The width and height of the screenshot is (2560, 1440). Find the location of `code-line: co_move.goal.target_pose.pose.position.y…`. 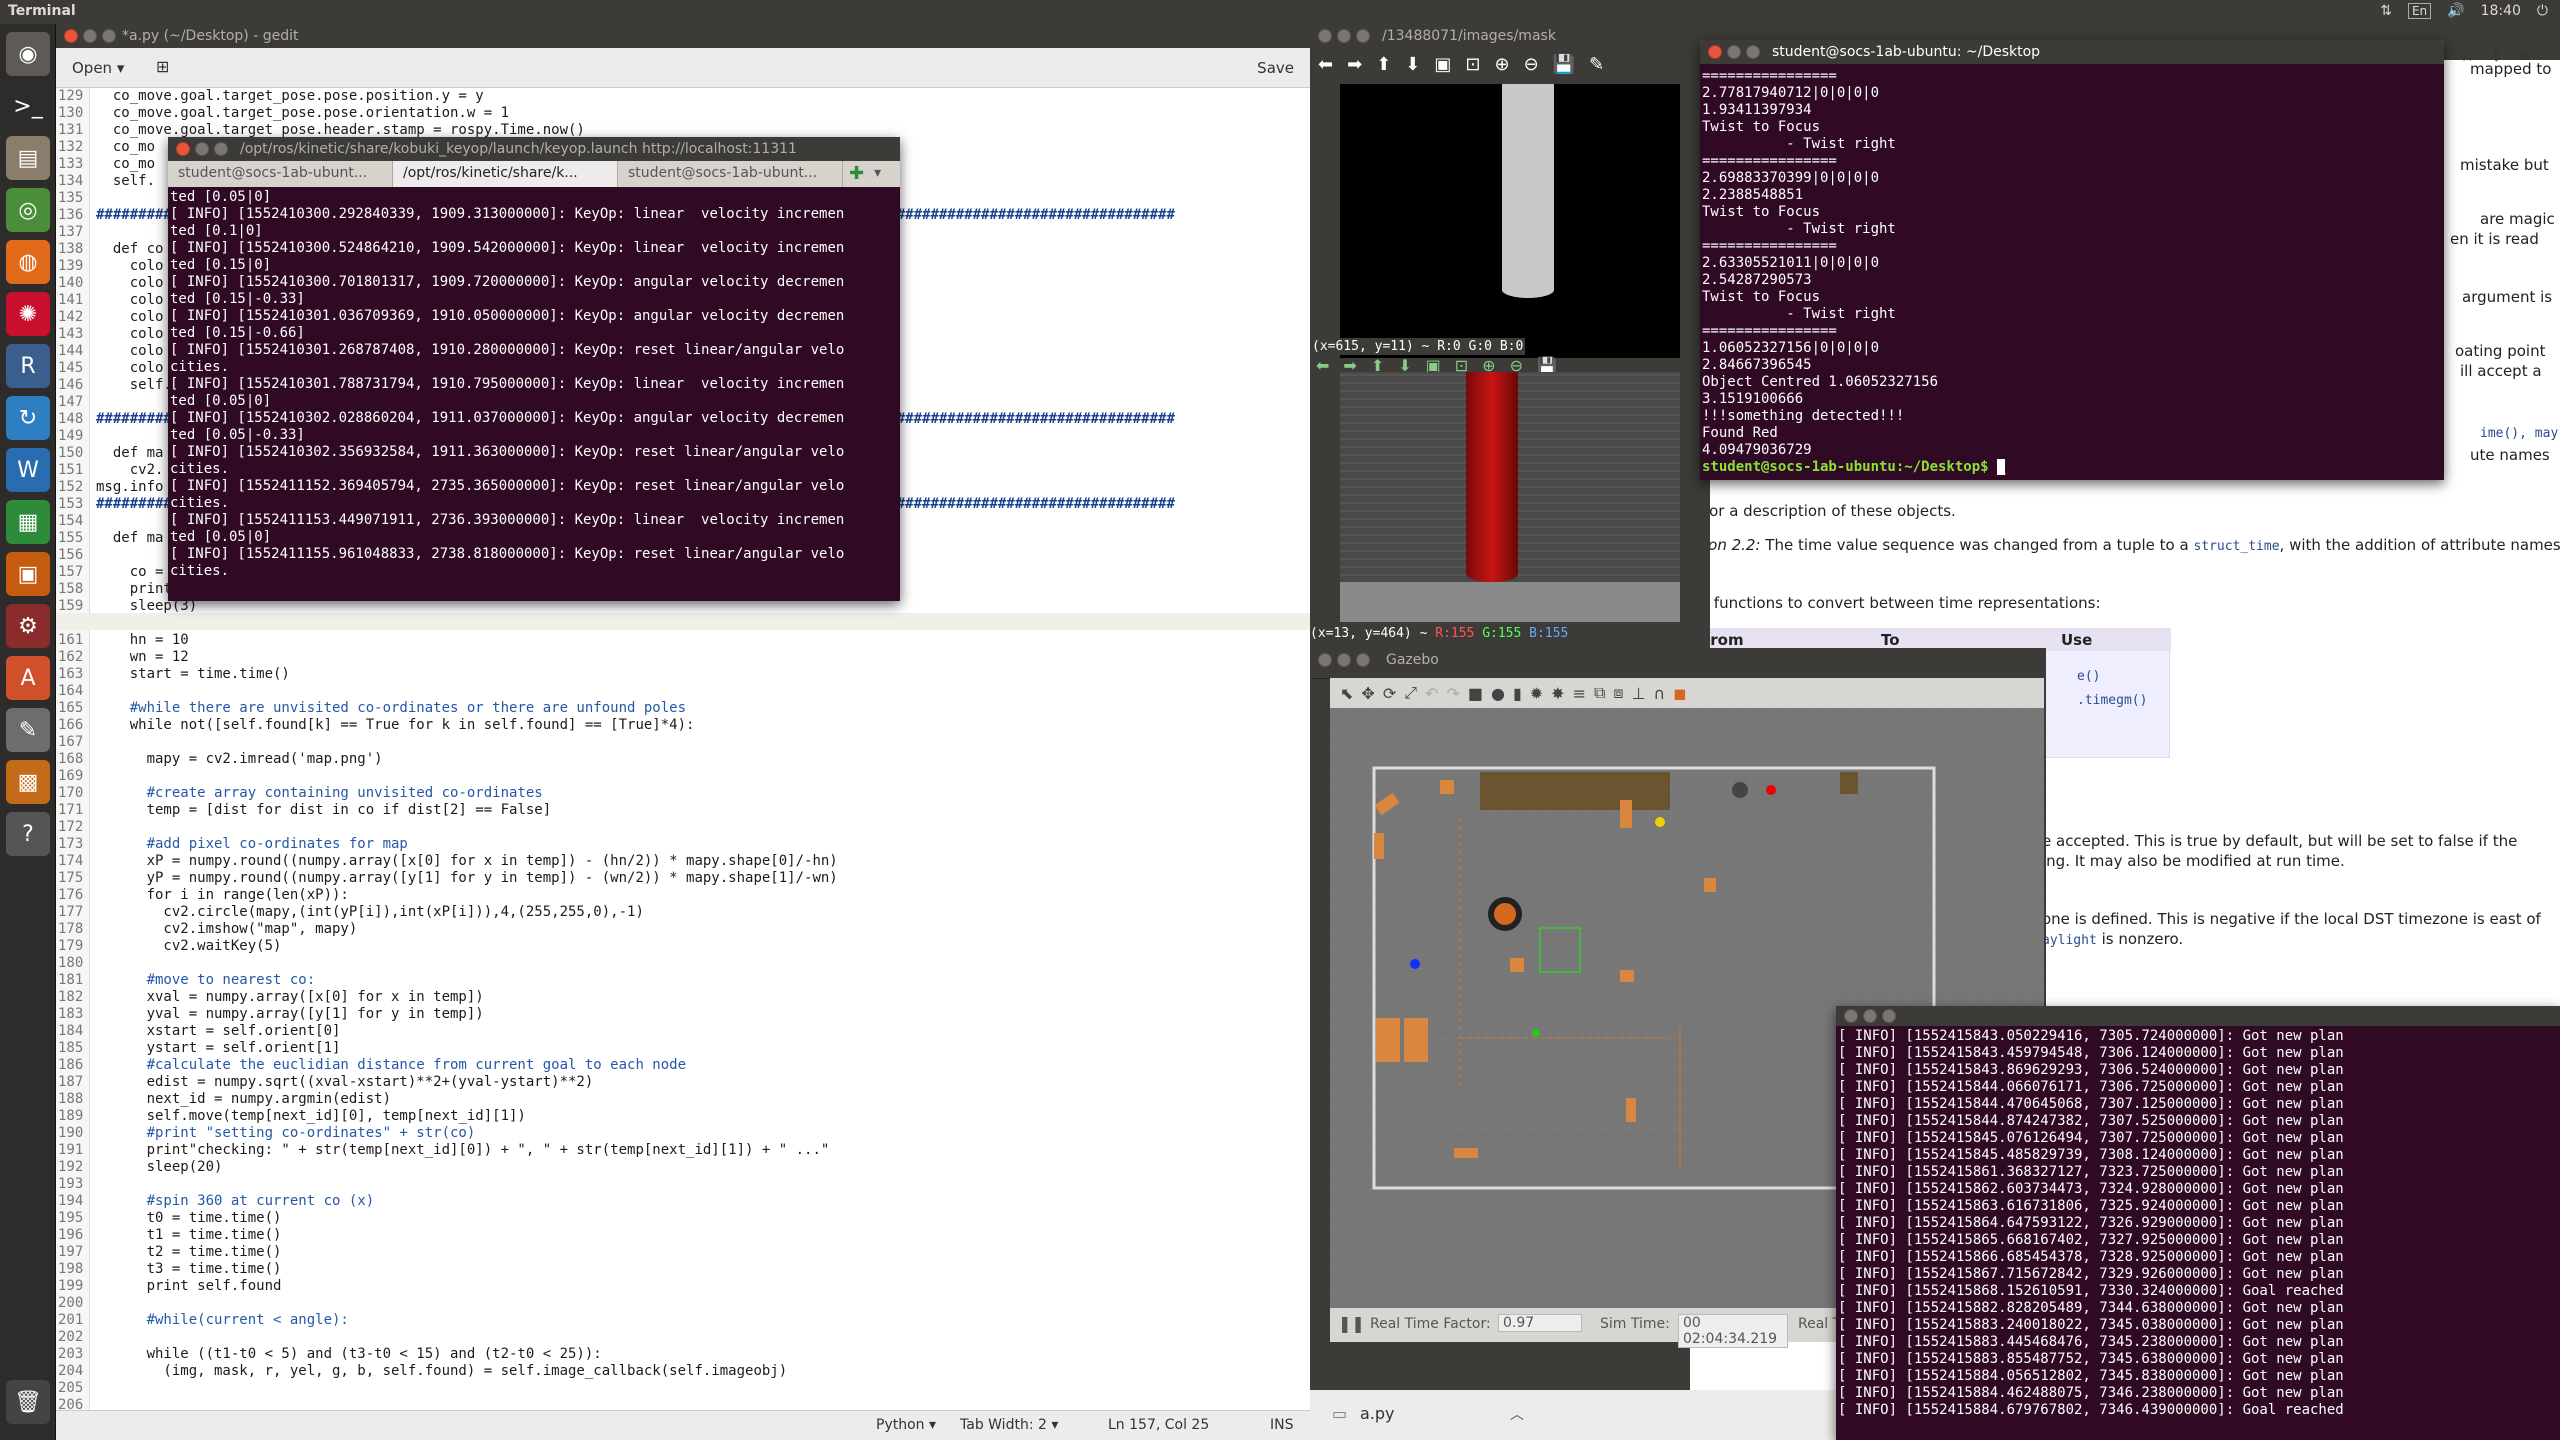

code-line: co_move.goal.target_pose.pose.position.y… is located at coordinates (290, 96).